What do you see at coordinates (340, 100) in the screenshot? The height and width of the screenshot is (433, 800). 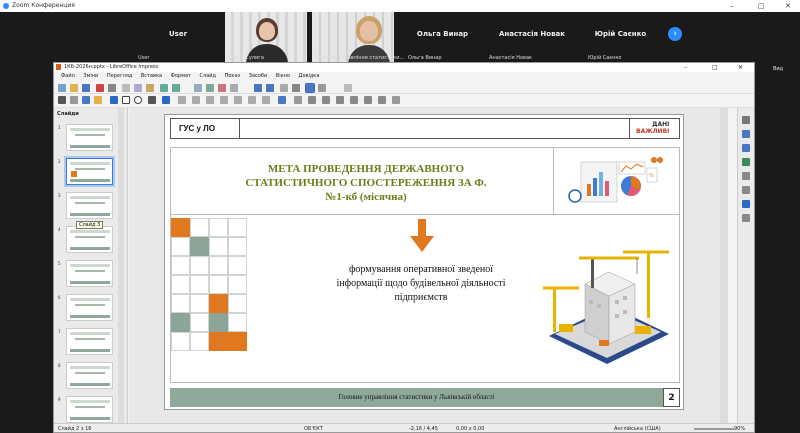 I see `distribute-icon` at bounding box center [340, 100].